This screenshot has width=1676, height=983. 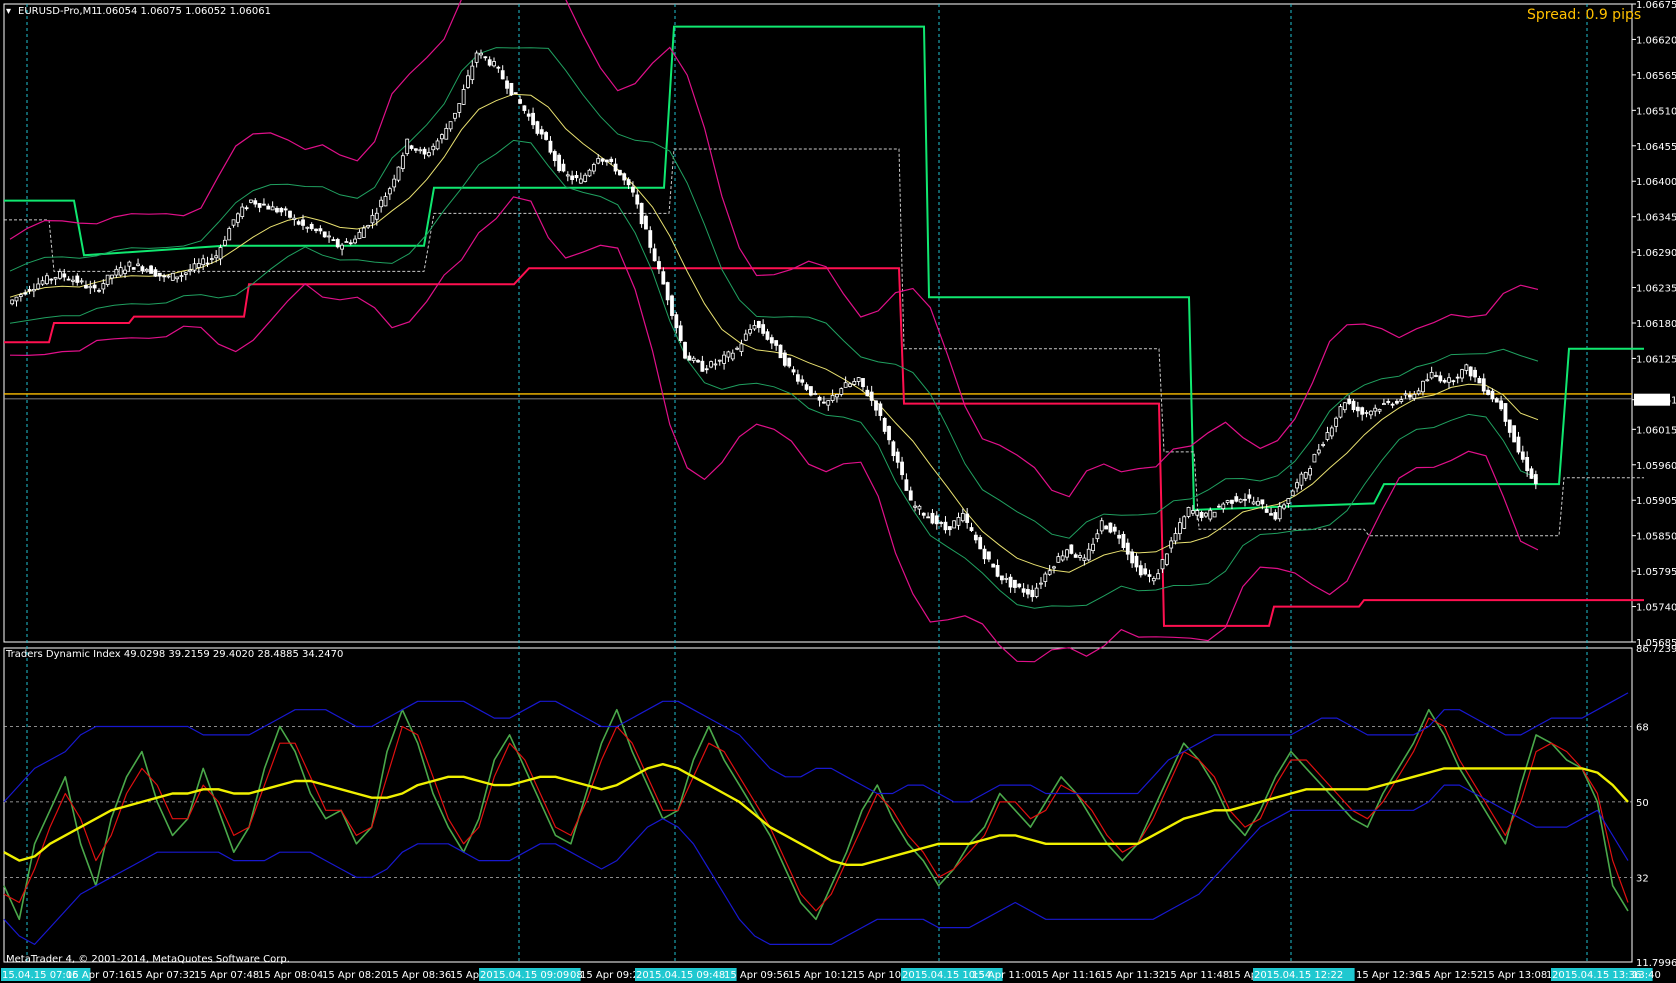 What do you see at coordinates (1656, 466) in the screenshot?
I see `y-tick-label: 1.05960` at bounding box center [1656, 466].